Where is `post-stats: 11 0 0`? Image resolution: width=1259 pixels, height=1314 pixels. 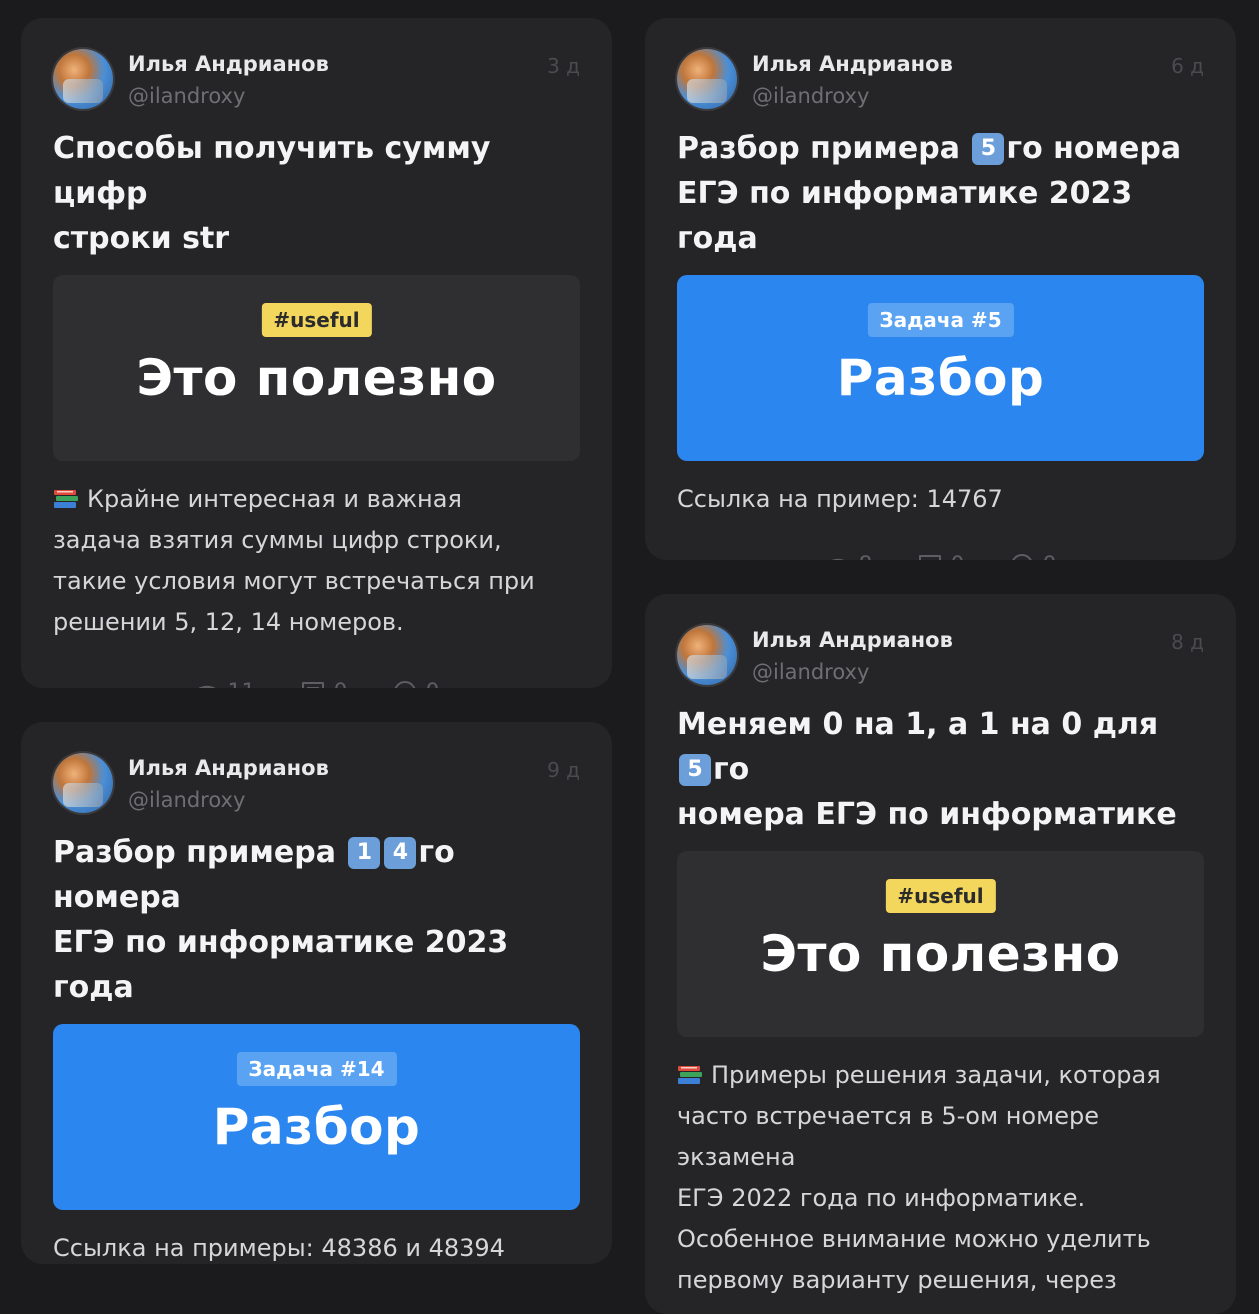 post-stats: 11 0 0 is located at coordinates (316, 682).